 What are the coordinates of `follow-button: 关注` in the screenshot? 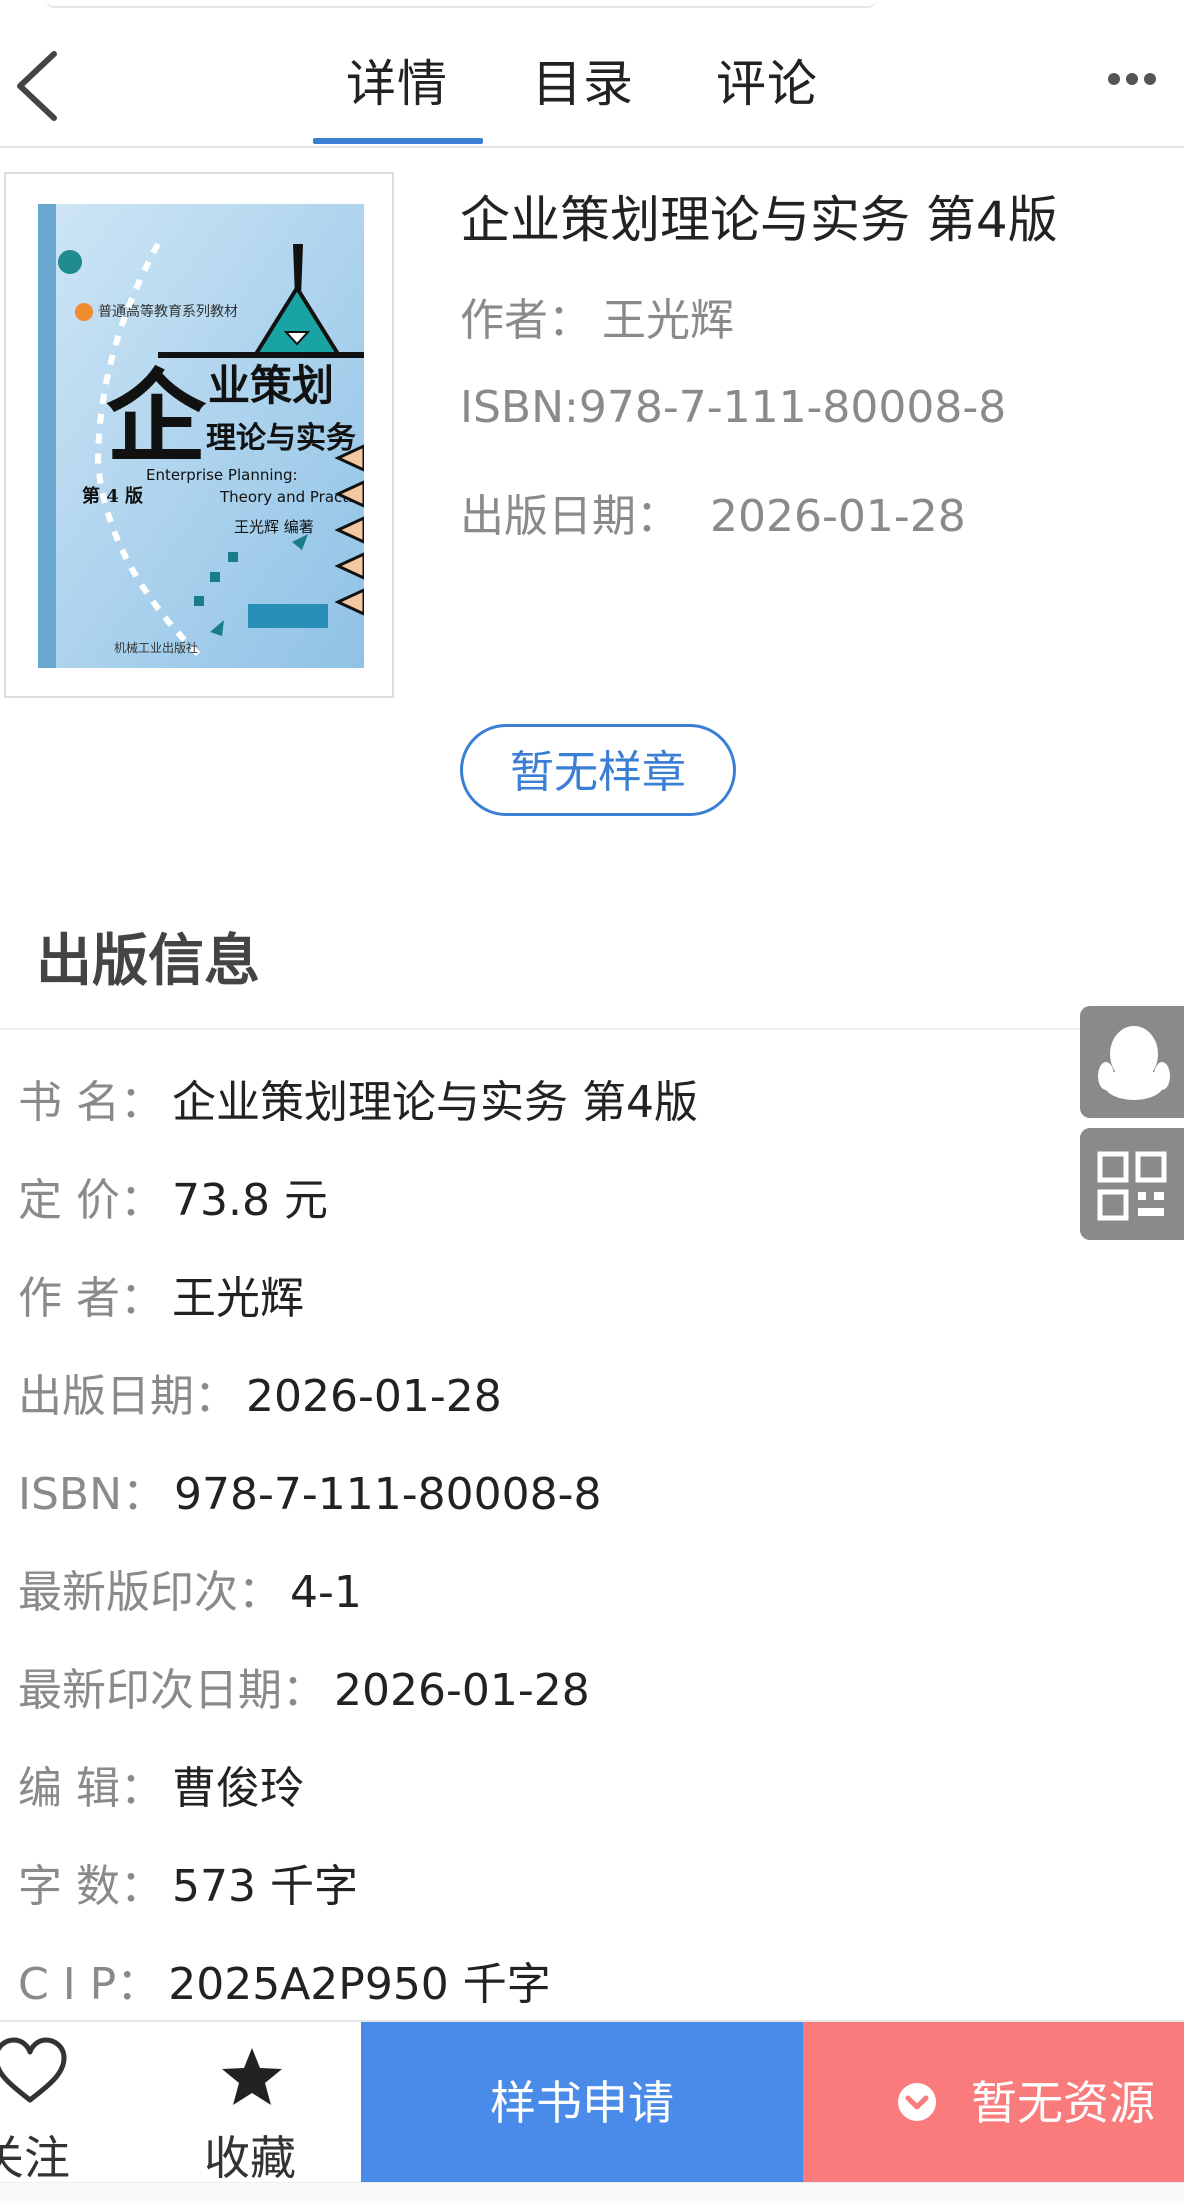 It's located at (60, 2103).